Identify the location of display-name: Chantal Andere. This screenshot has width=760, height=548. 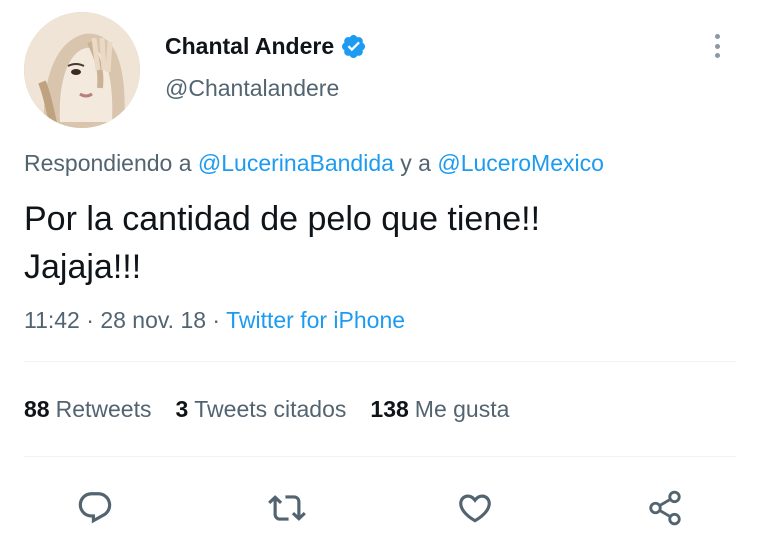
(266, 46).